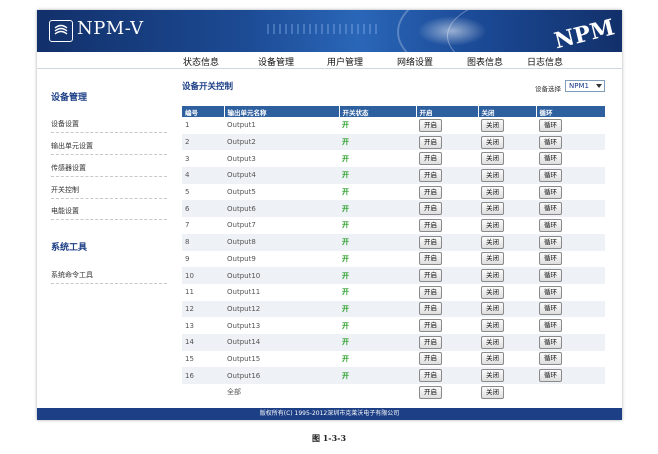 This screenshot has width=658, height=454. What do you see at coordinates (329, 414) in the screenshot?
I see `footer-copyright: 版权所有(C) 1995-2012深圳市克莱沃电子有限公司` at bounding box center [329, 414].